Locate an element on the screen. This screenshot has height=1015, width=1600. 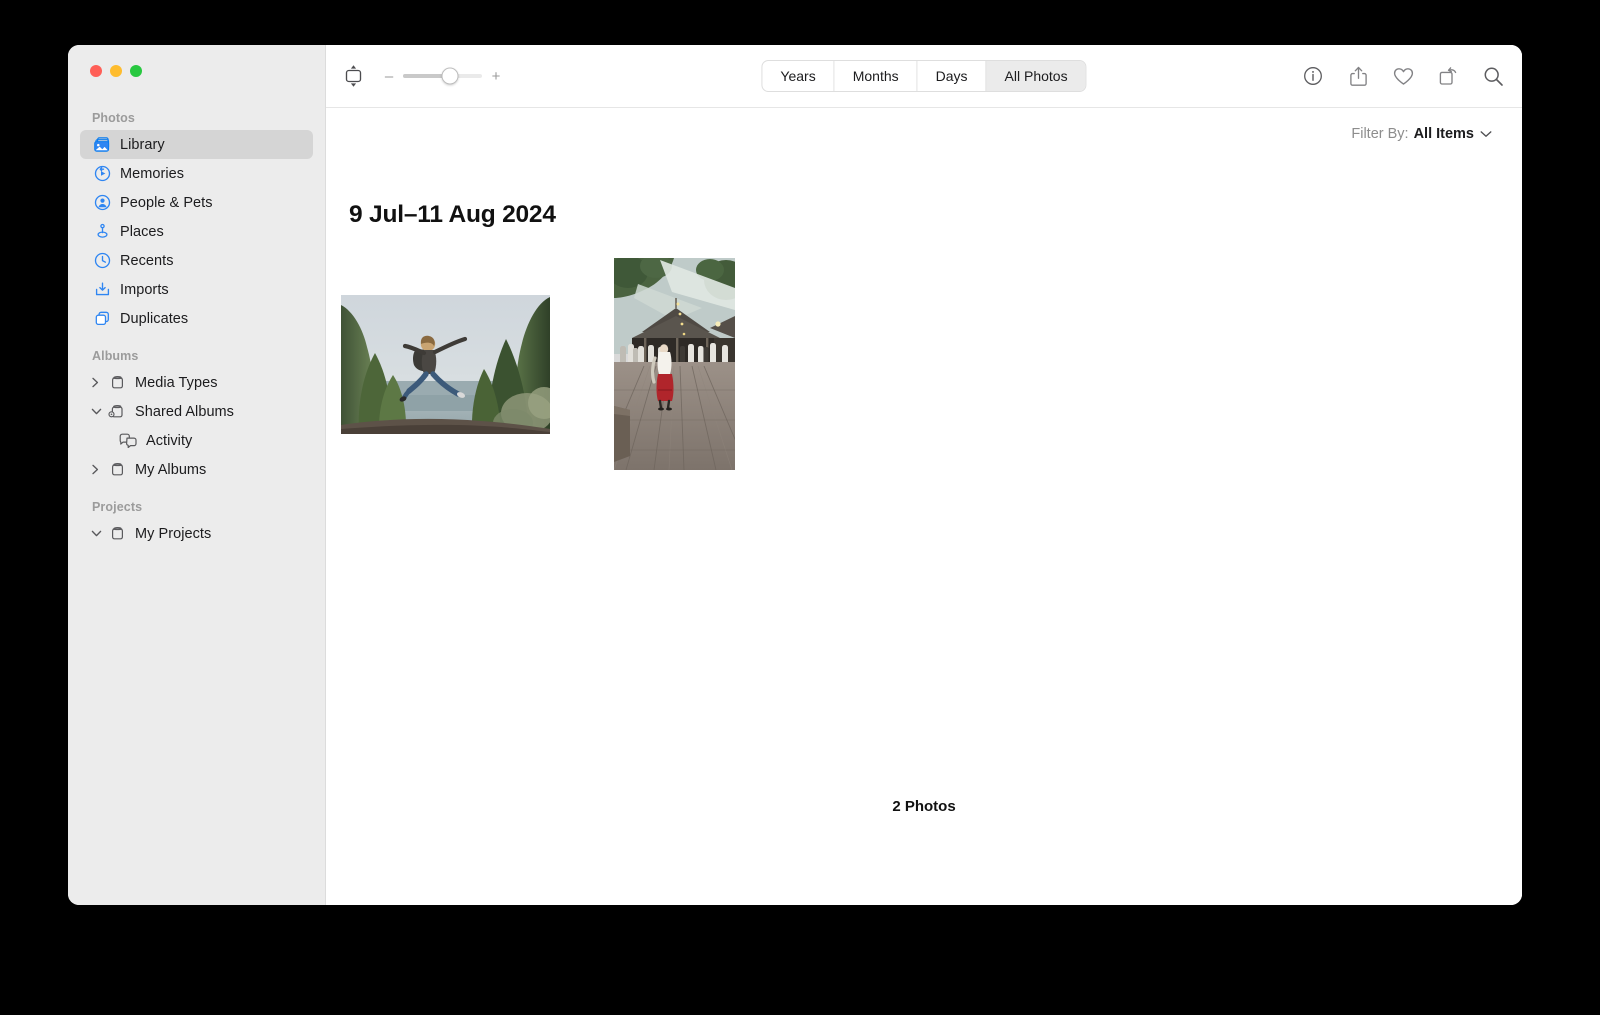
thumbnail-zoom-slider: – + is located at coordinates (442, 76).